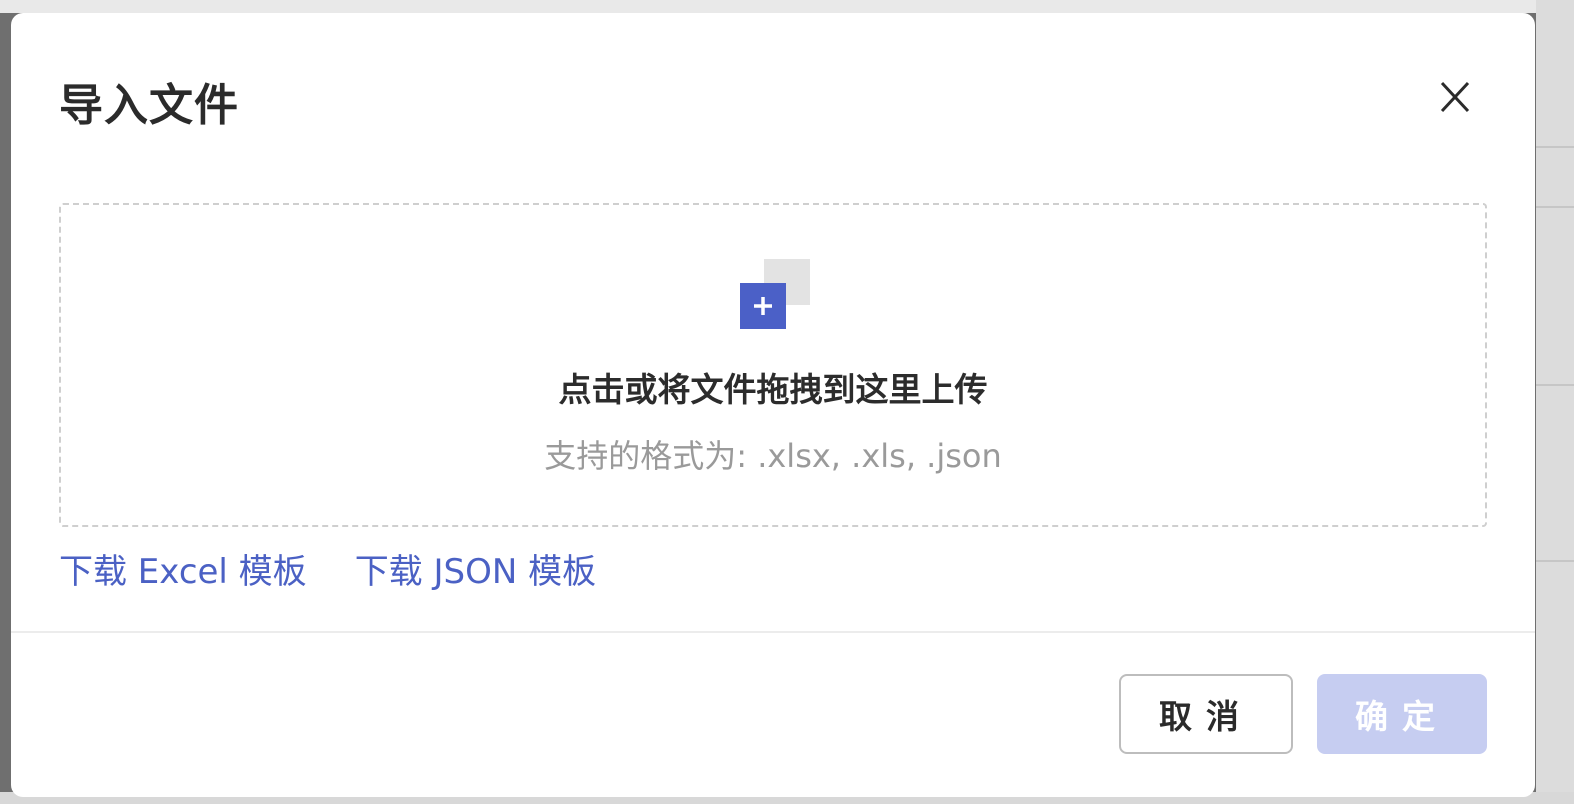  What do you see at coordinates (1206, 714) in the screenshot?
I see `cancel-button: 取消` at bounding box center [1206, 714].